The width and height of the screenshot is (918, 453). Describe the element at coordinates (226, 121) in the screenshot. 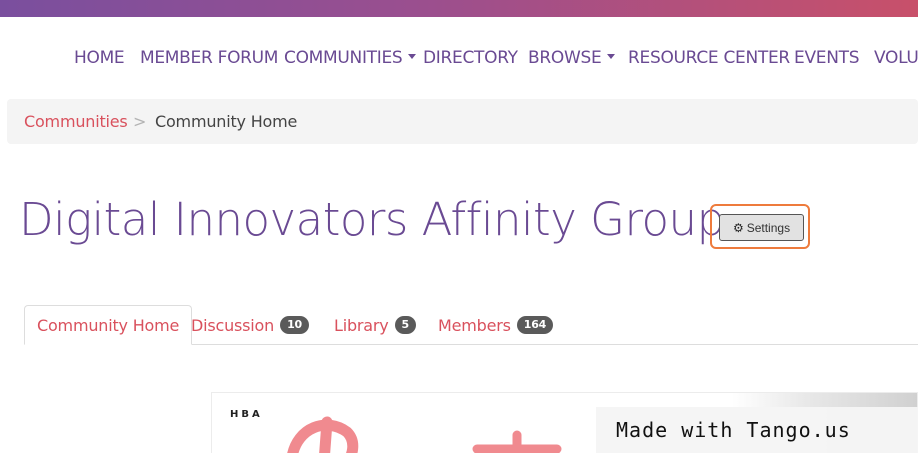

I see `breadcrumb-current: Community Home` at that location.